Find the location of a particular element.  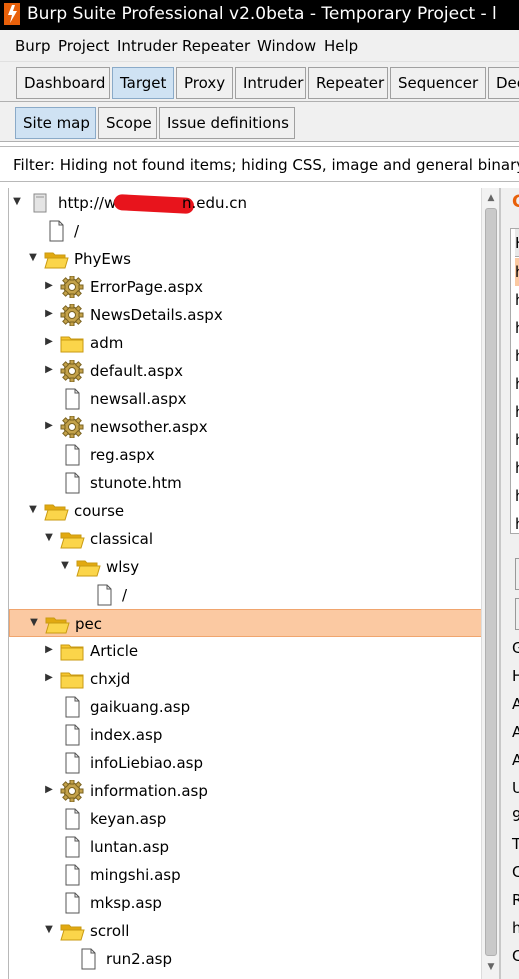

menu-repeater: Repeater is located at coordinates (216, 46).